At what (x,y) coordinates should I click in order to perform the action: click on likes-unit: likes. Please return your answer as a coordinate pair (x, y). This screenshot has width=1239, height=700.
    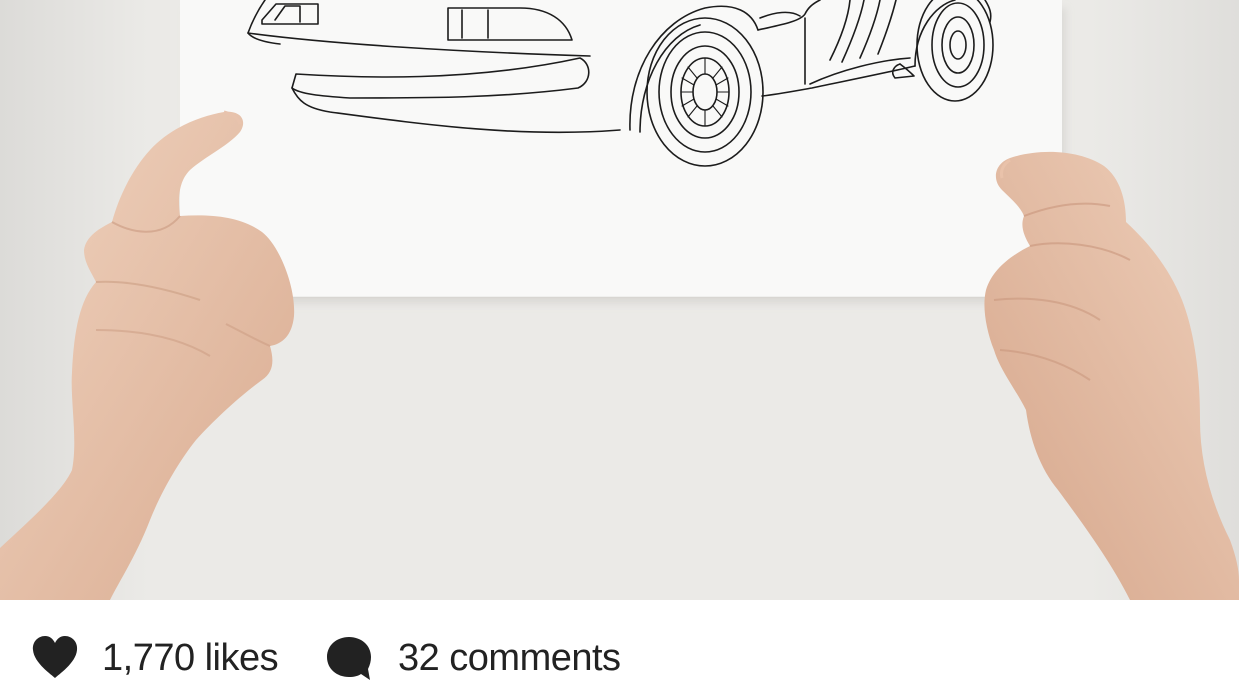
    Looking at the image, I should click on (241, 658).